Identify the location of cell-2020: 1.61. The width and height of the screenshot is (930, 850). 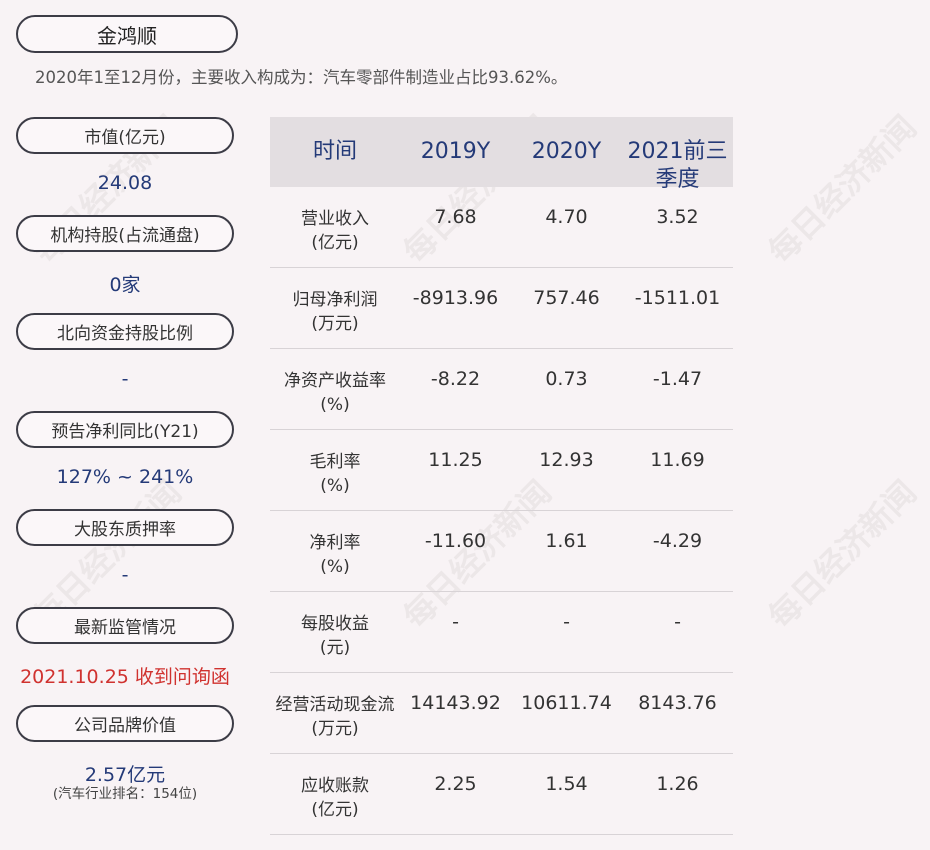
(566, 541).